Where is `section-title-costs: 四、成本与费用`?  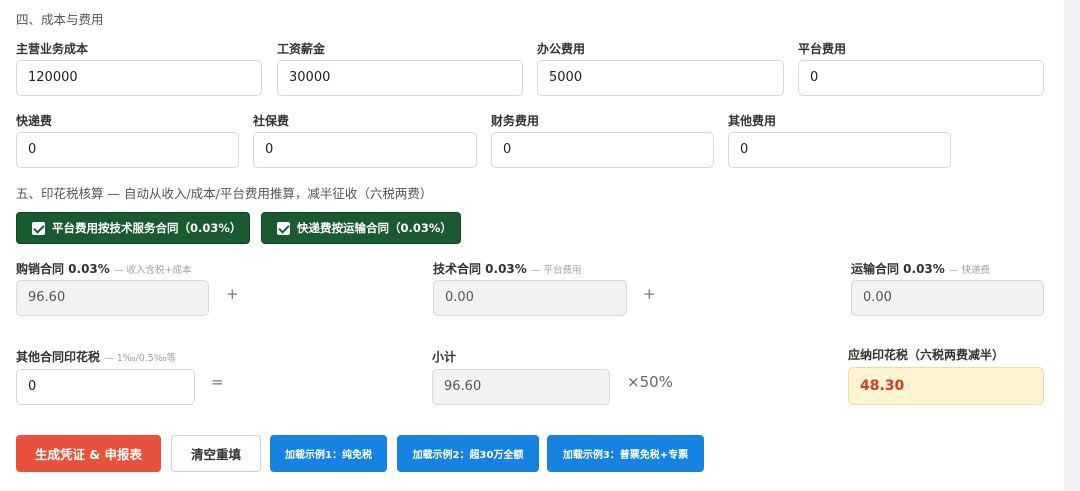 section-title-costs: 四、成本与费用 is located at coordinates (60, 19).